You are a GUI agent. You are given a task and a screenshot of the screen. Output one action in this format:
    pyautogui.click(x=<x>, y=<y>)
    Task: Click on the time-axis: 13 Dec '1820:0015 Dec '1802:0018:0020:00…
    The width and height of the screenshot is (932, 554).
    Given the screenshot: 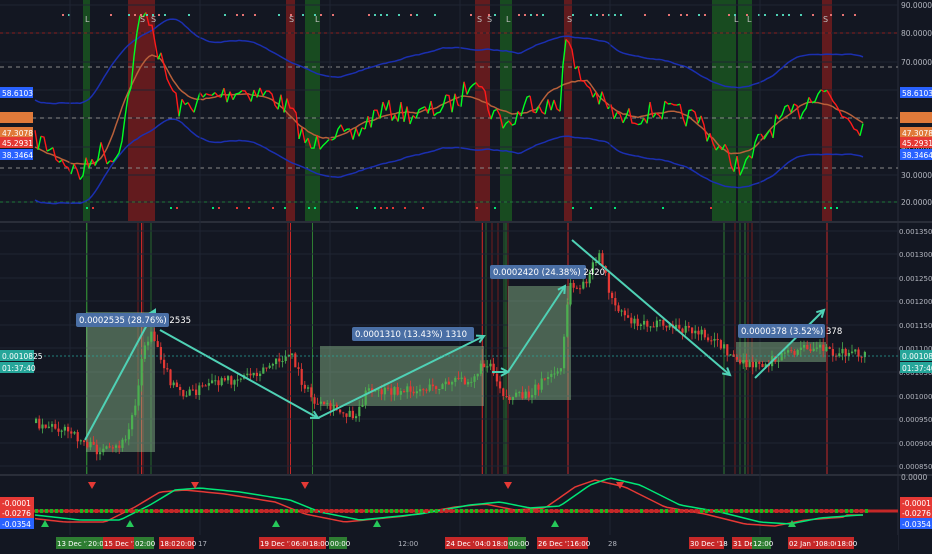 What is the action you would take?
    pyautogui.click(x=456, y=543)
    